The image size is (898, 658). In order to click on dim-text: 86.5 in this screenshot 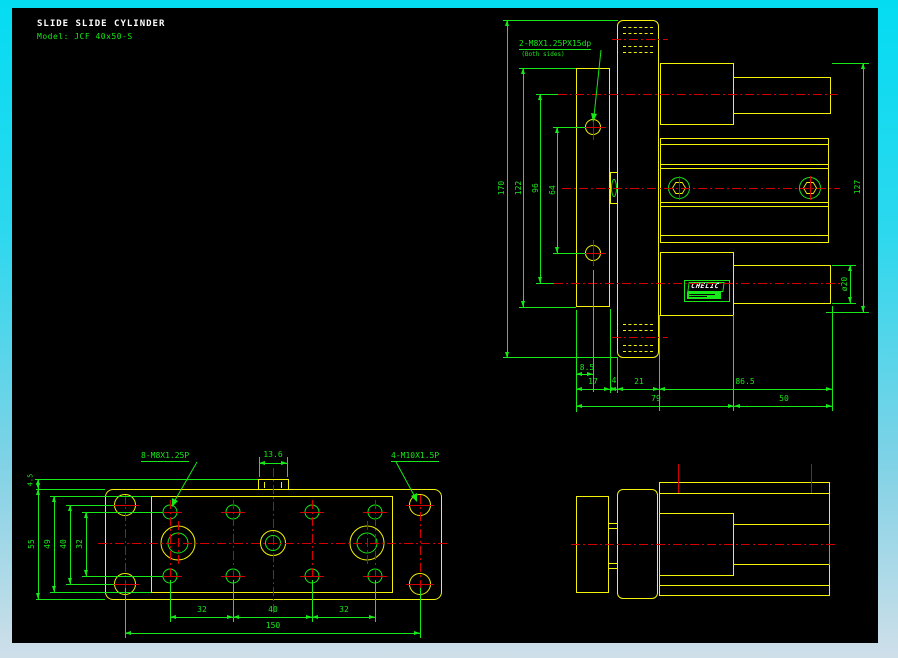, I will do `click(745, 381)`.